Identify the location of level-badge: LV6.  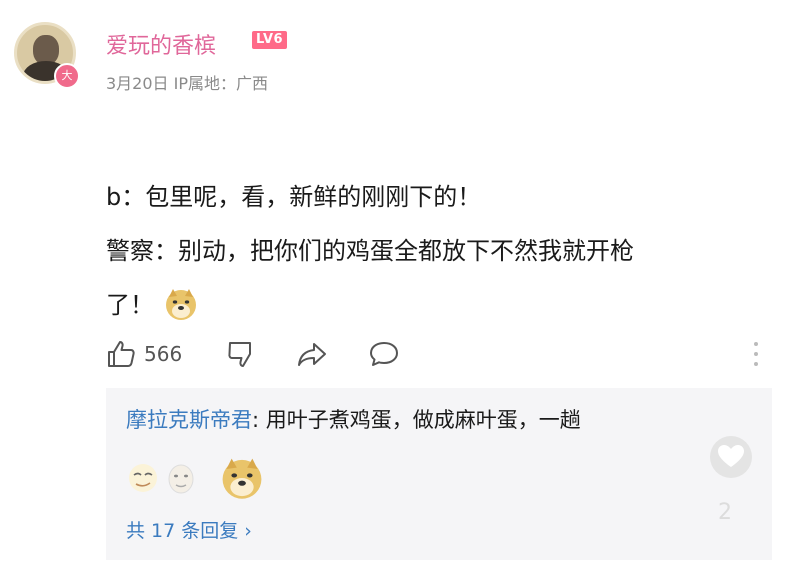
(270, 40).